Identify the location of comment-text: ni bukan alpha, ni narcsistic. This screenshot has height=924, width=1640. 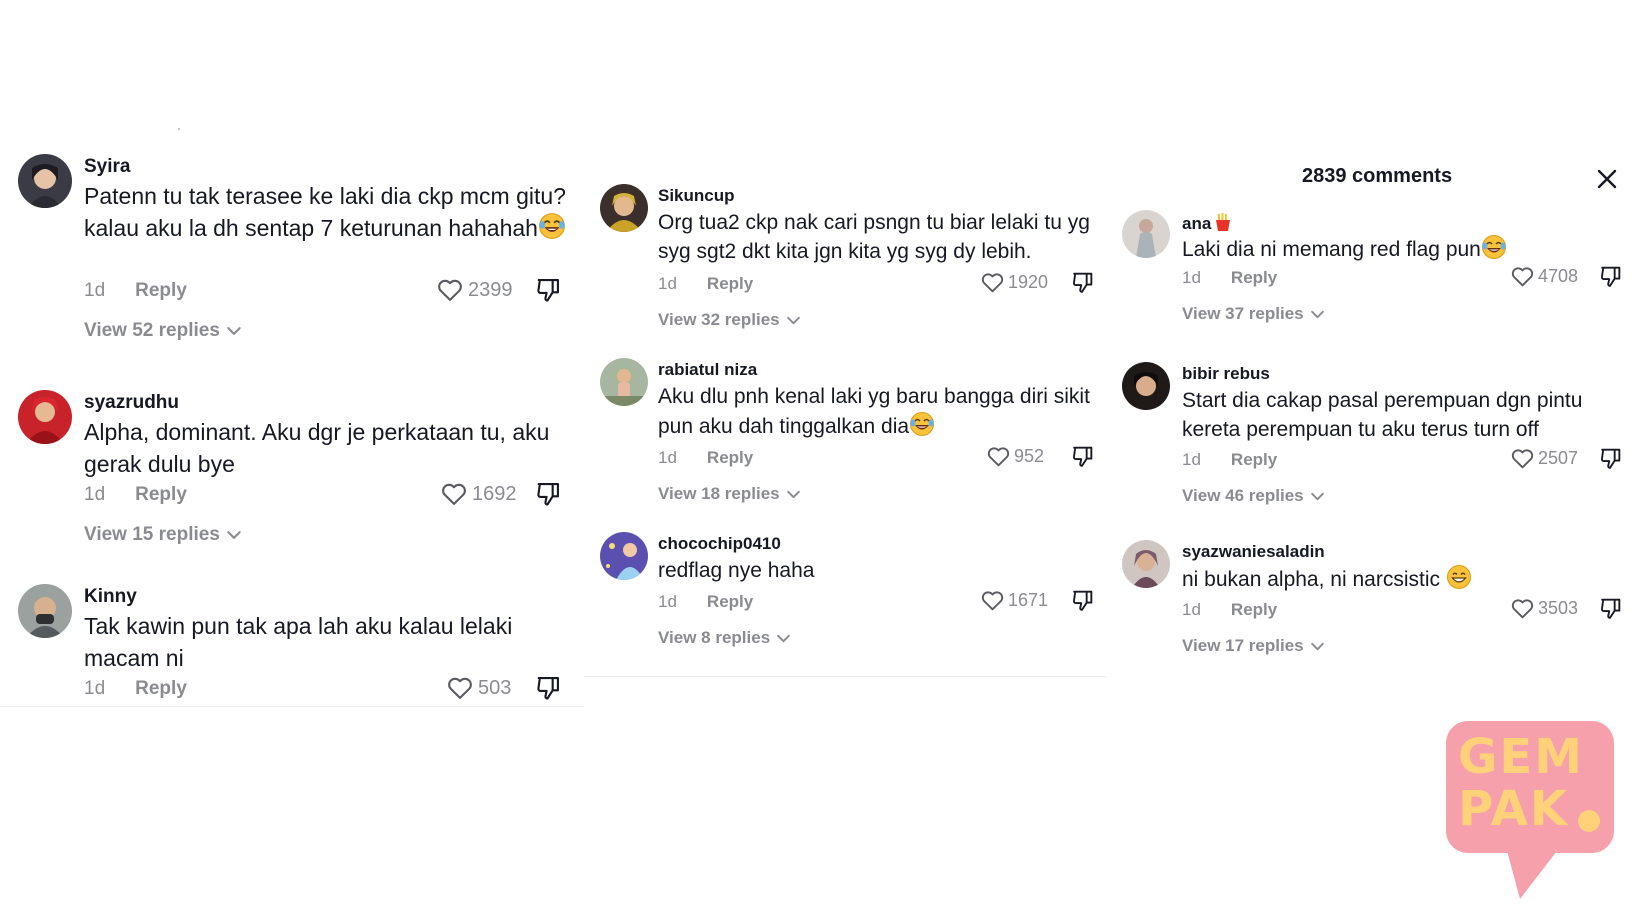
(1402, 579).